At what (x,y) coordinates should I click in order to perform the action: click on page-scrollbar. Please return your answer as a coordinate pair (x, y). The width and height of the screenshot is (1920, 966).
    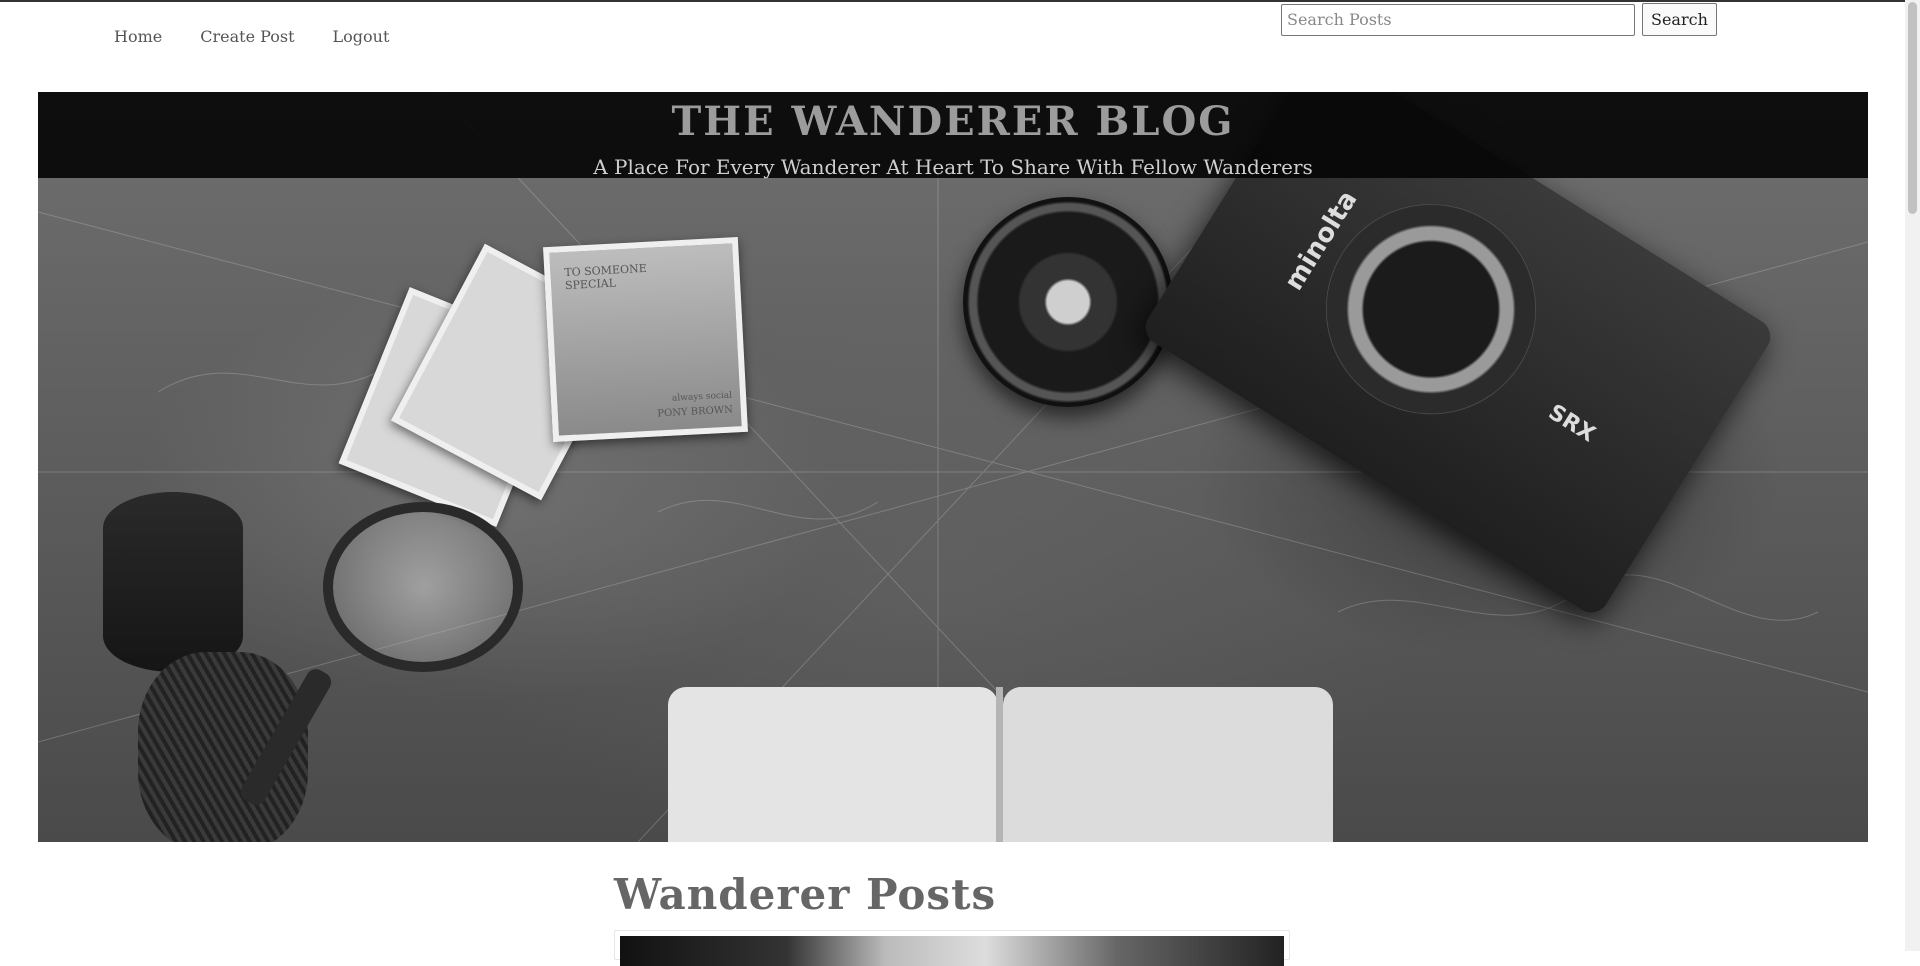
    Looking at the image, I should click on (1912, 475).